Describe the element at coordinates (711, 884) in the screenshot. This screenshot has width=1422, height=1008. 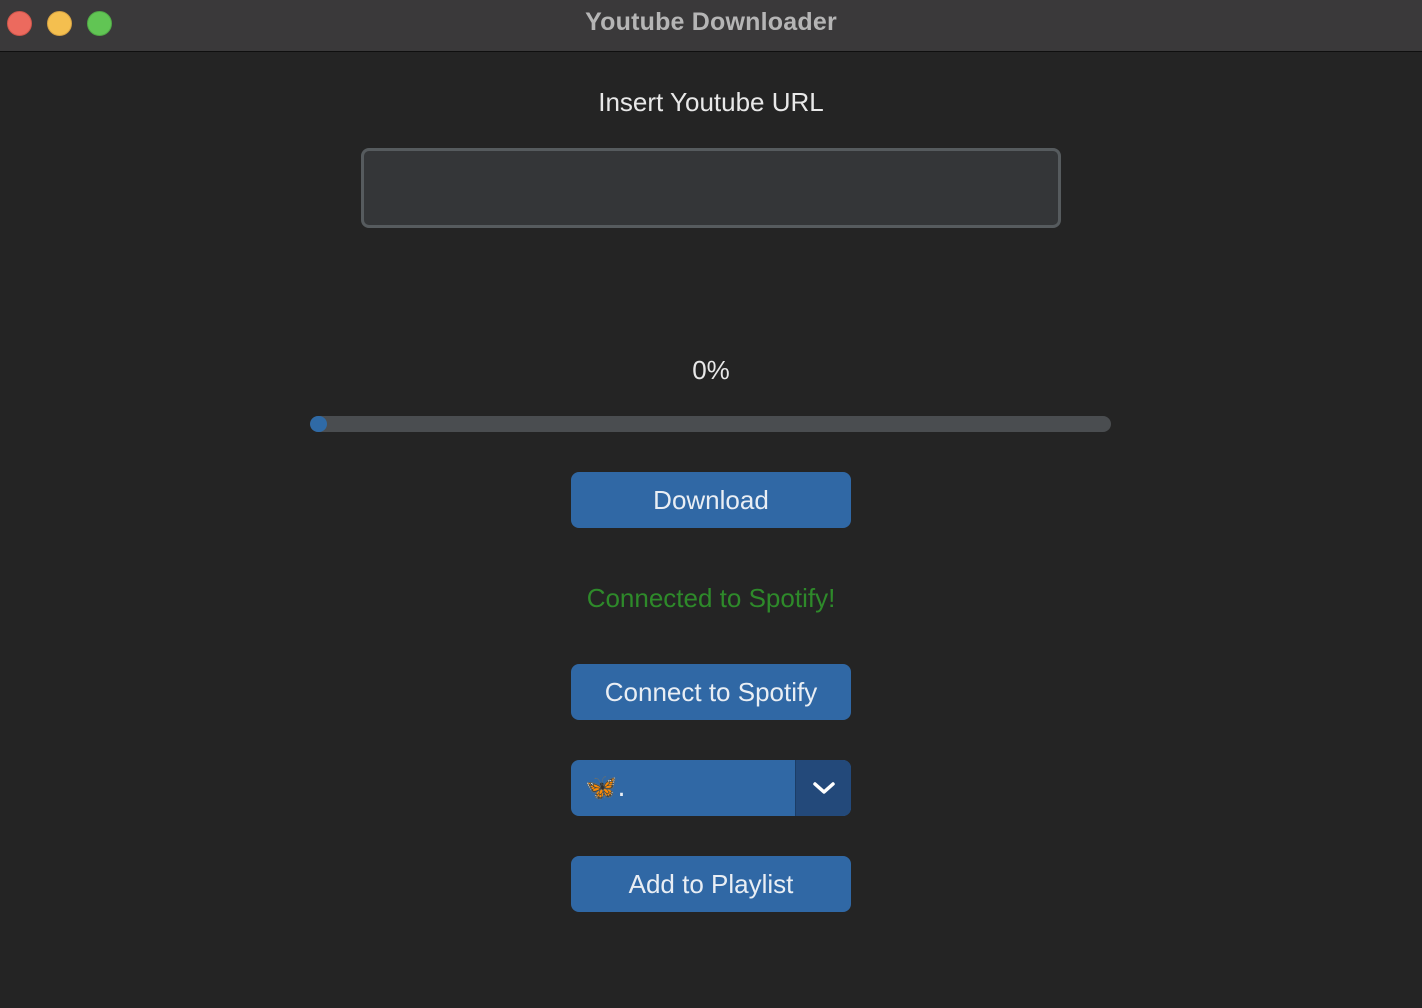
I see `add-to-playlist-button: Add to Playlist` at that location.